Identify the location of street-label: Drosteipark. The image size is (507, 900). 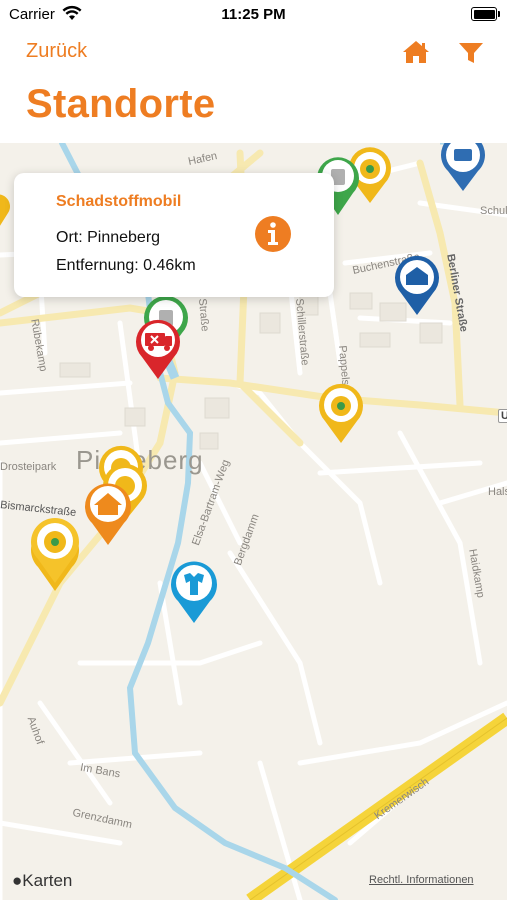
(28, 467).